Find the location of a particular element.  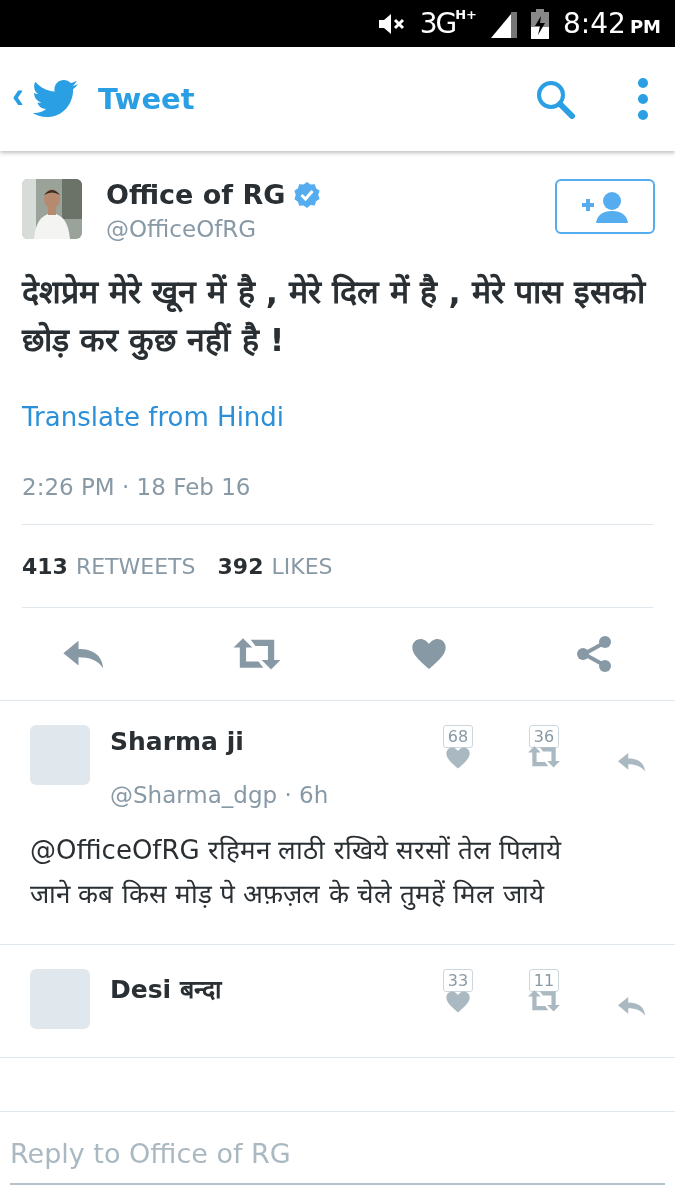

retweet-stat: 413 RETWEETS is located at coordinates (109, 566).